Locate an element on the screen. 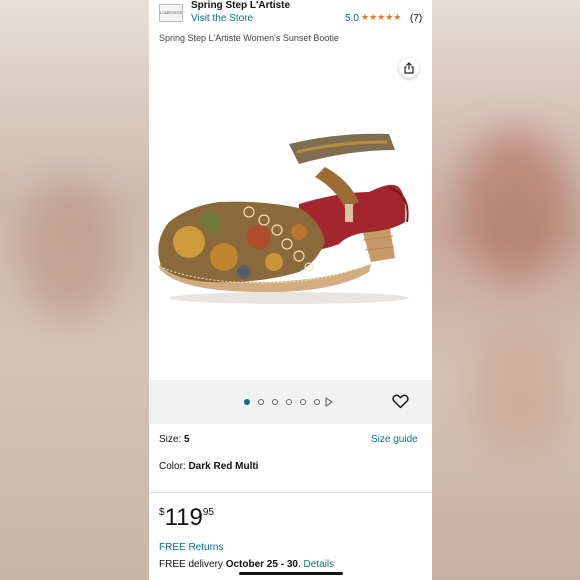 Image resolution: width=580 pixels, height=580 pixels. store-logo: L'ARTISTE is located at coordinates (171, 13).